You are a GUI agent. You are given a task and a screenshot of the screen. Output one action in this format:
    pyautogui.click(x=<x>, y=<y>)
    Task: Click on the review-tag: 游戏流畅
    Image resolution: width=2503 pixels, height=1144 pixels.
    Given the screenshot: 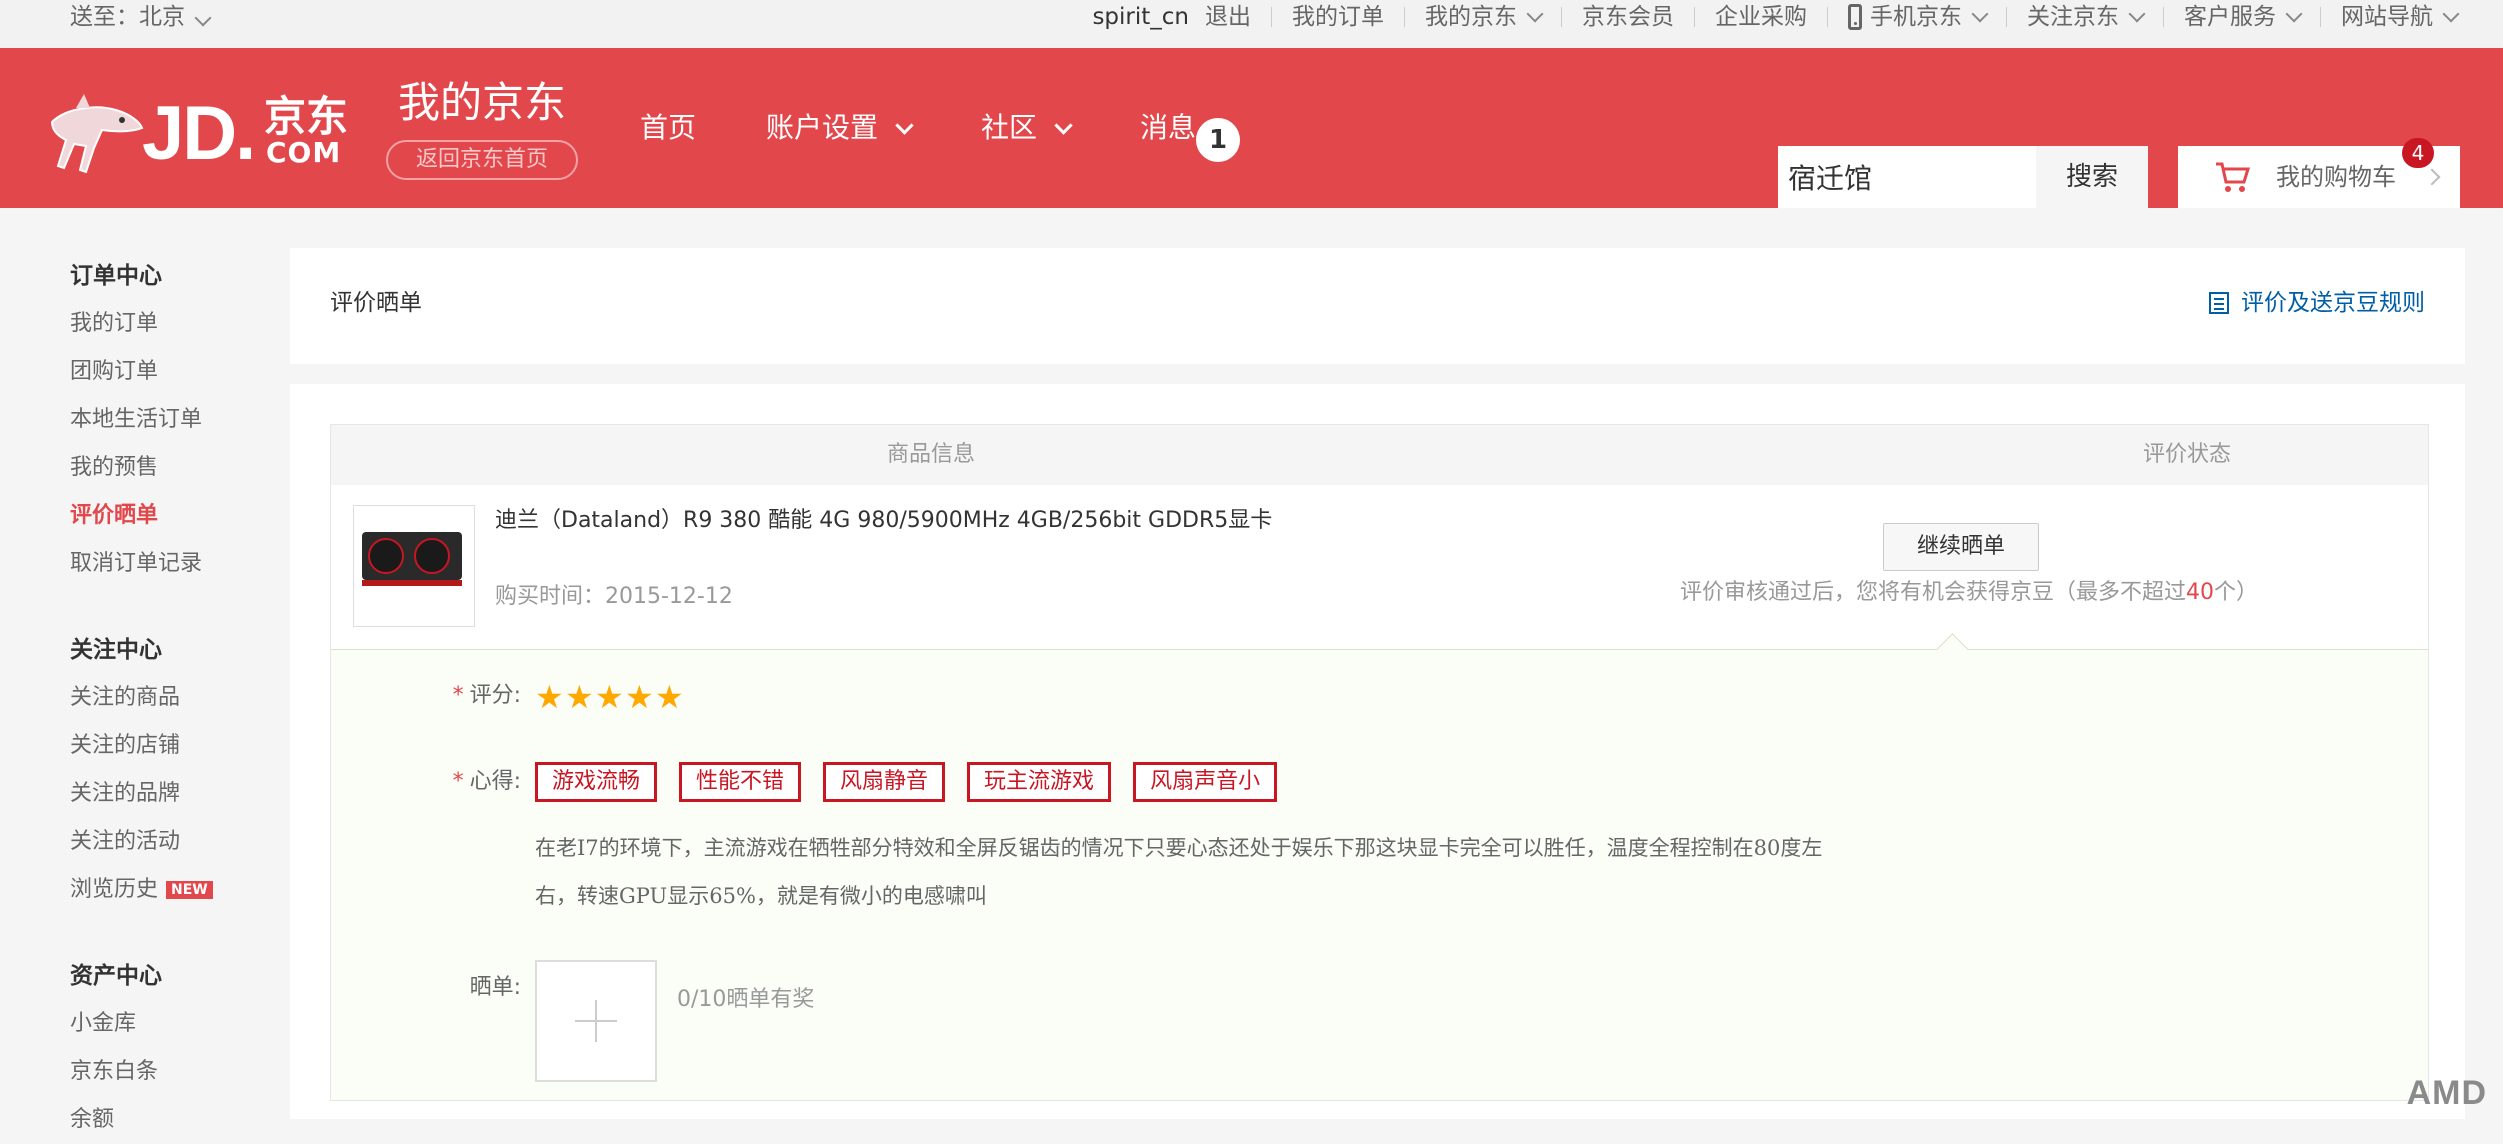 What is the action you would take?
    pyautogui.click(x=596, y=782)
    